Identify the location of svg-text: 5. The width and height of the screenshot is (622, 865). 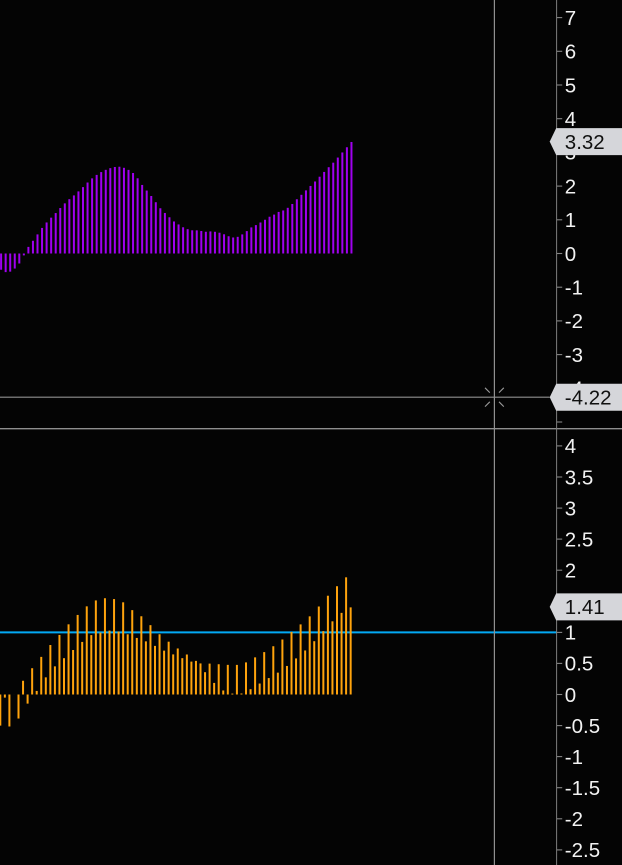
(570, 85).